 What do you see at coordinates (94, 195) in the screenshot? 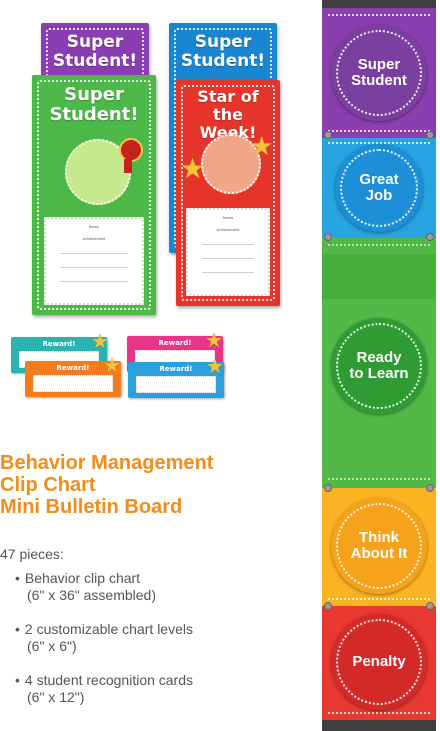
I see `card-green: Super Student! Name Achievement` at bounding box center [94, 195].